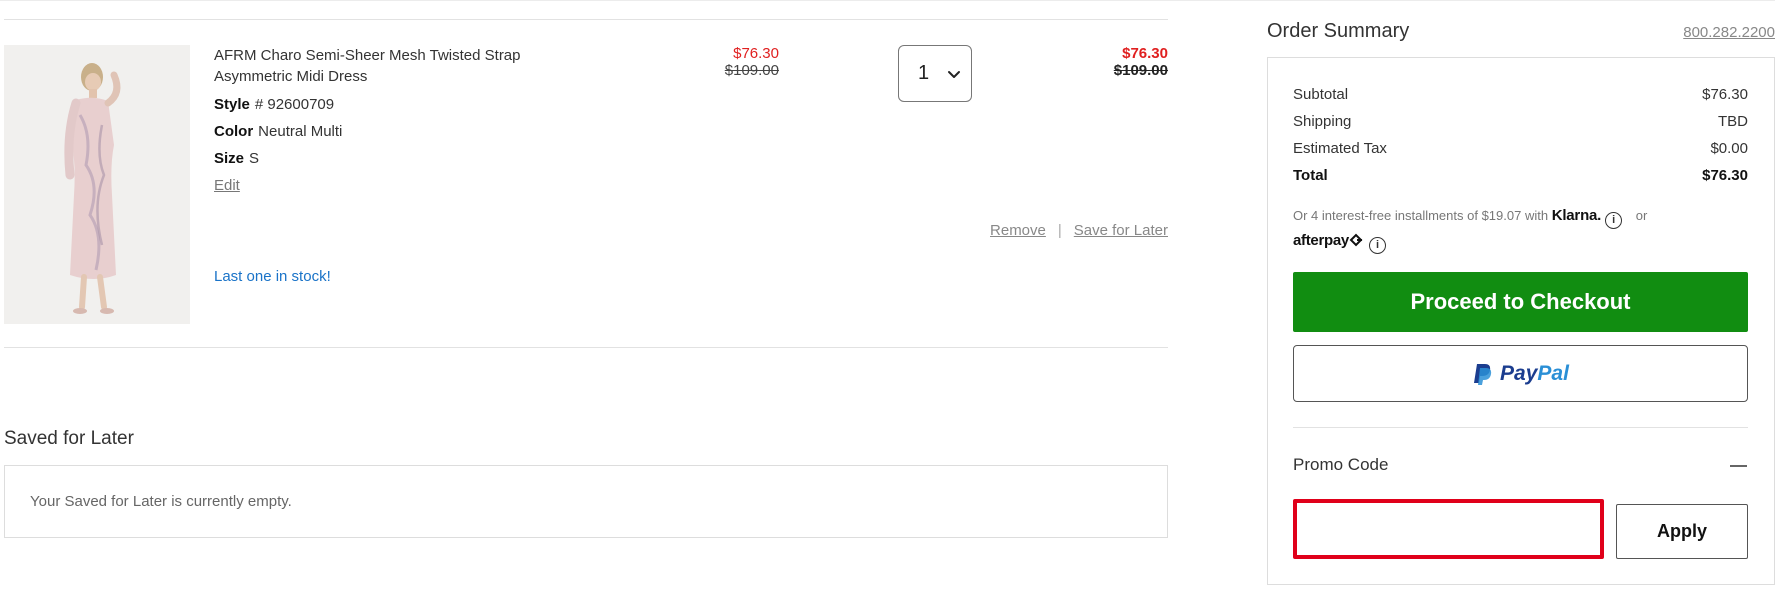 Image resolution: width=1775 pixels, height=590 pixels. Describe the element at coordinates (1729, 148) in the screenshot. I see `tax-value: $0.00` at that location.